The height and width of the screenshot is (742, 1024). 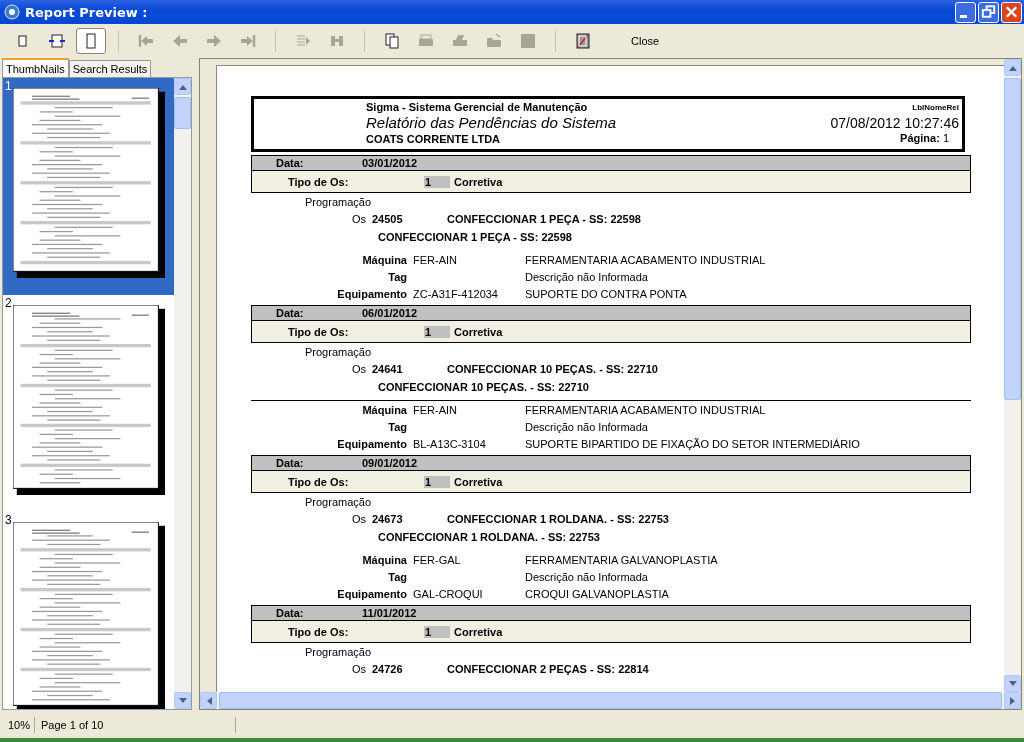 What do you see at coordinates (137, 725) in the screenshot?
I see `page-indicator: Page 1 of 10` at bounding box center [137, 725].